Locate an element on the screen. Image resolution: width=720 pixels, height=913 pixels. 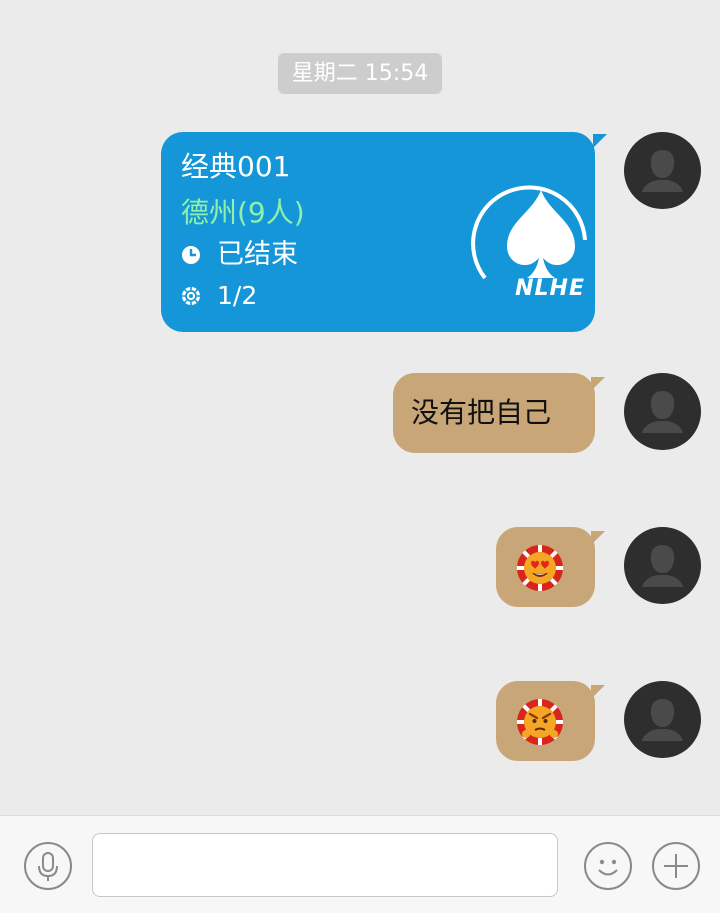
more-button is located at coordinates (676, 866).